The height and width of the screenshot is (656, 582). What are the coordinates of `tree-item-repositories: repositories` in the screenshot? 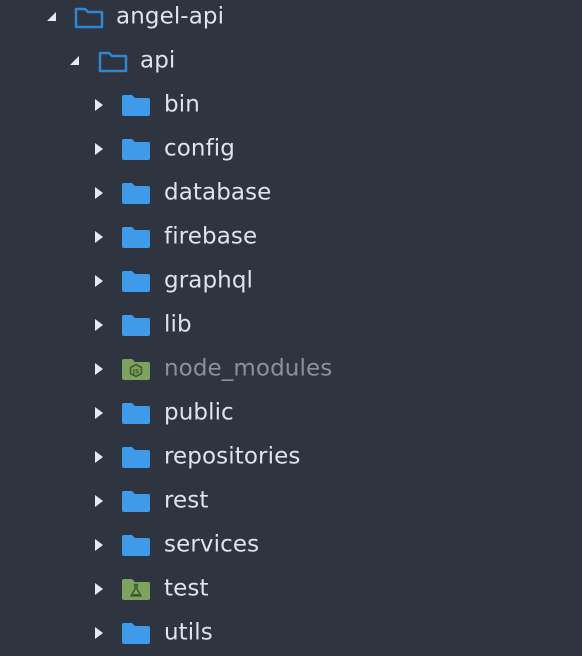 It's located at (291, 457).